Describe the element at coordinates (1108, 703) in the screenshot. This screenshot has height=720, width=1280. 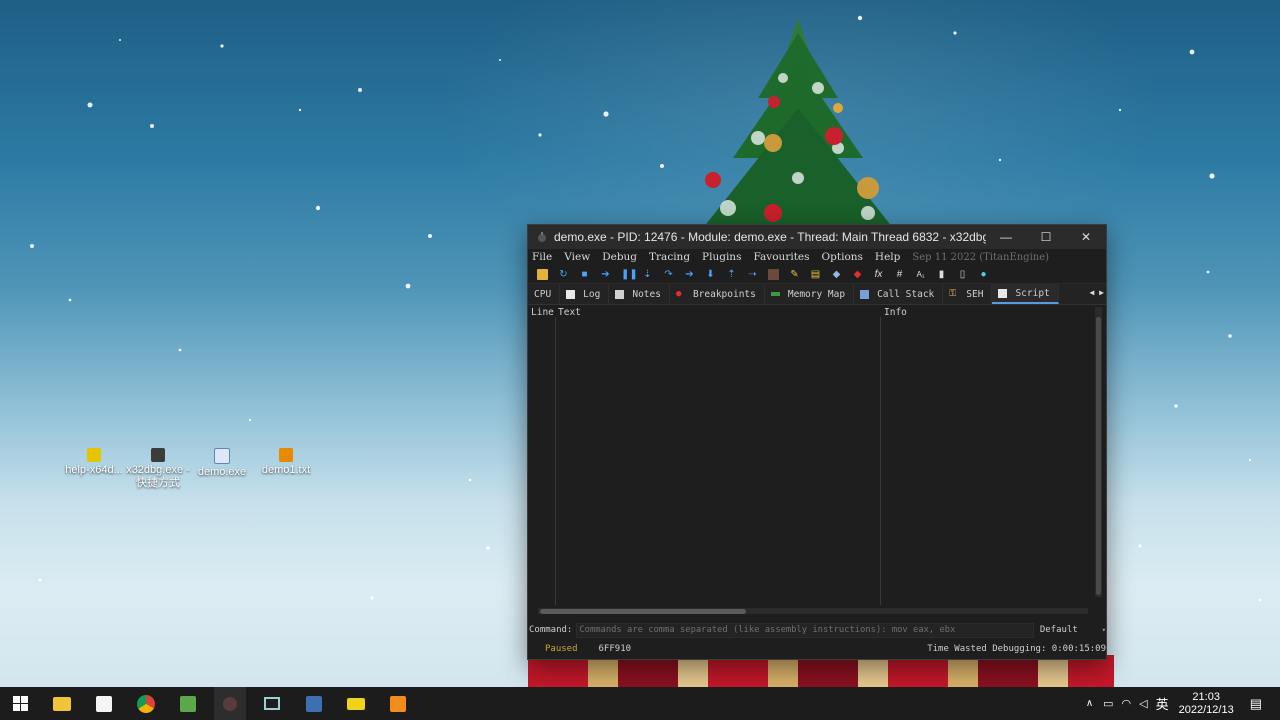
I see `battery-icon: ▭` at that location.